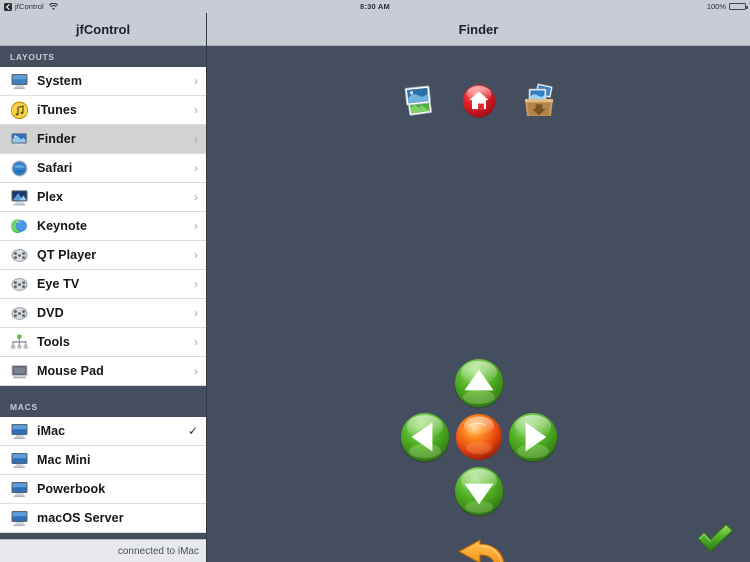  Describe the element at coordinates (103, 56) in the screenshot. I see `sidebar-section-header-layouts: LAYOUTS` at that location.